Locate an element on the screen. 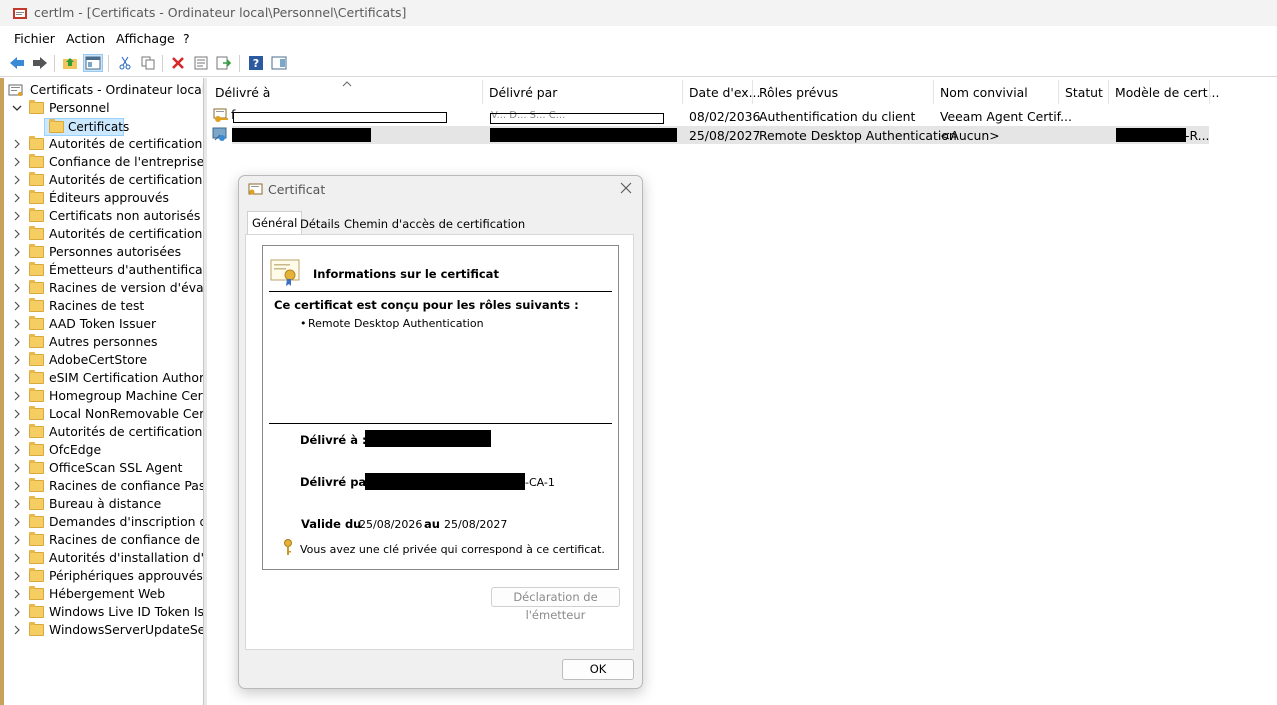 This screenshot has width=1277, height=705. tree-item-certificats: Certificats is located at coordinates (86, 127).